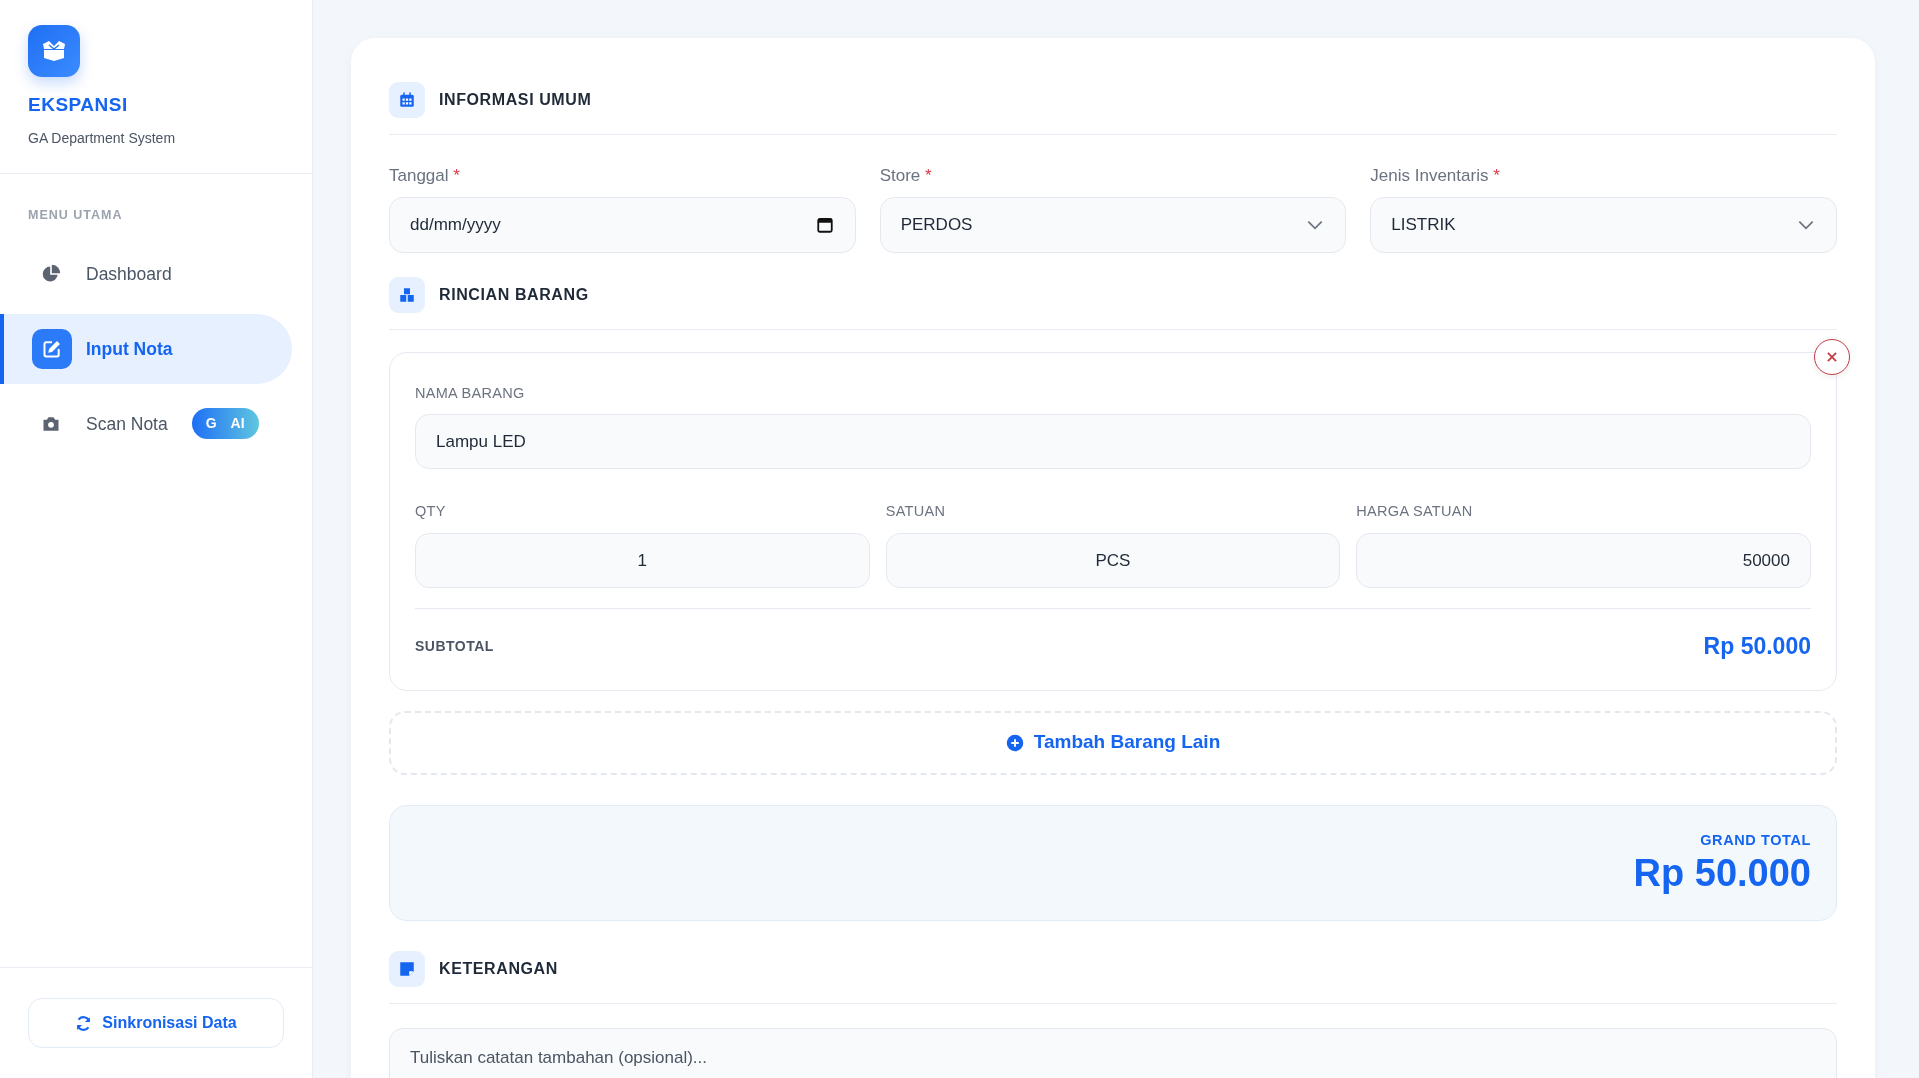  I want to click on add-item-button: Tambah Barang Lain, so click(1113, 742).